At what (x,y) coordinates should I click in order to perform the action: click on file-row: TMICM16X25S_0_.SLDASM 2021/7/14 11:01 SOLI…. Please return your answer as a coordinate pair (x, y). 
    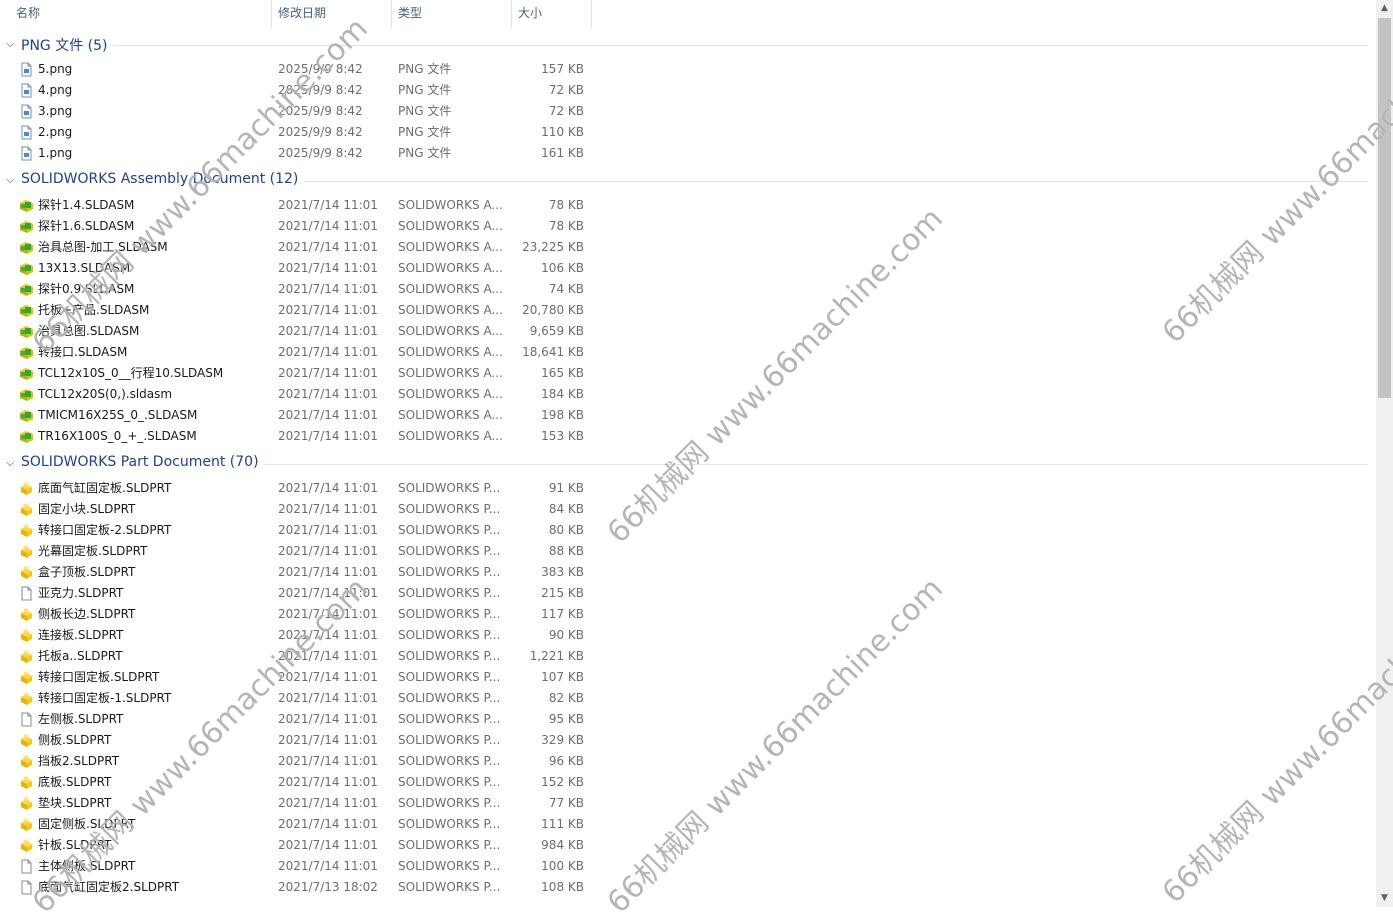
    Looking at the image, I should click on (300, 415).